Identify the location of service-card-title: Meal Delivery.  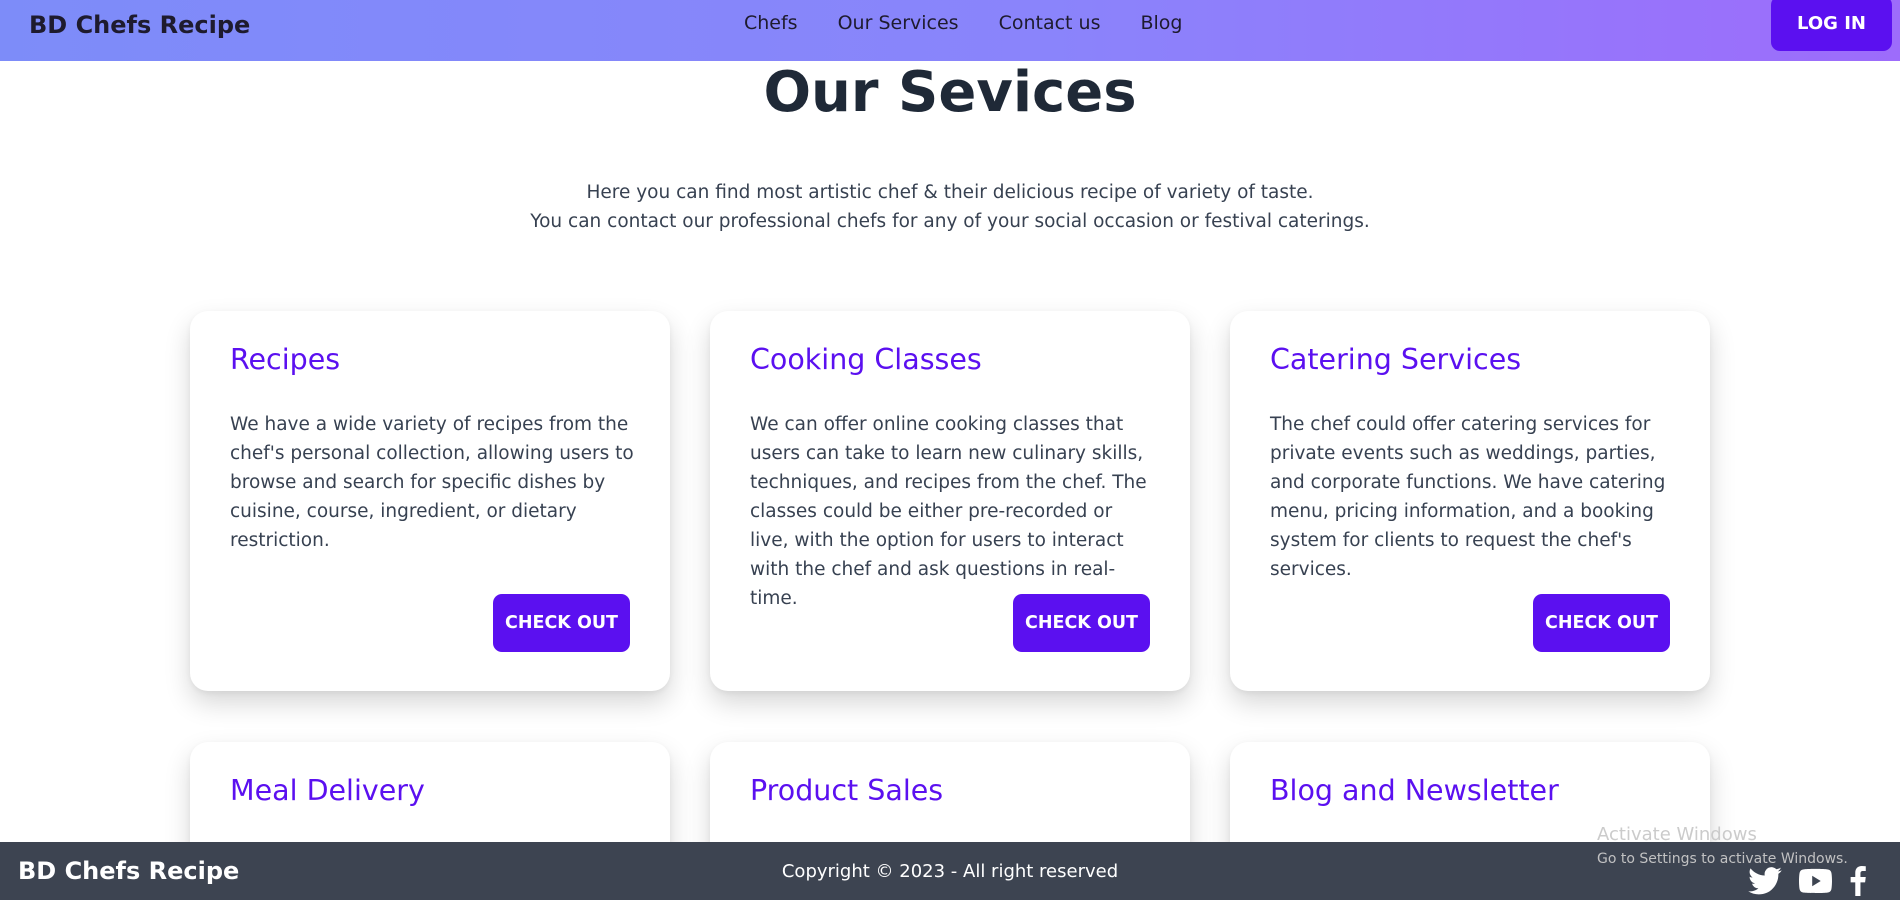
(327, 790).